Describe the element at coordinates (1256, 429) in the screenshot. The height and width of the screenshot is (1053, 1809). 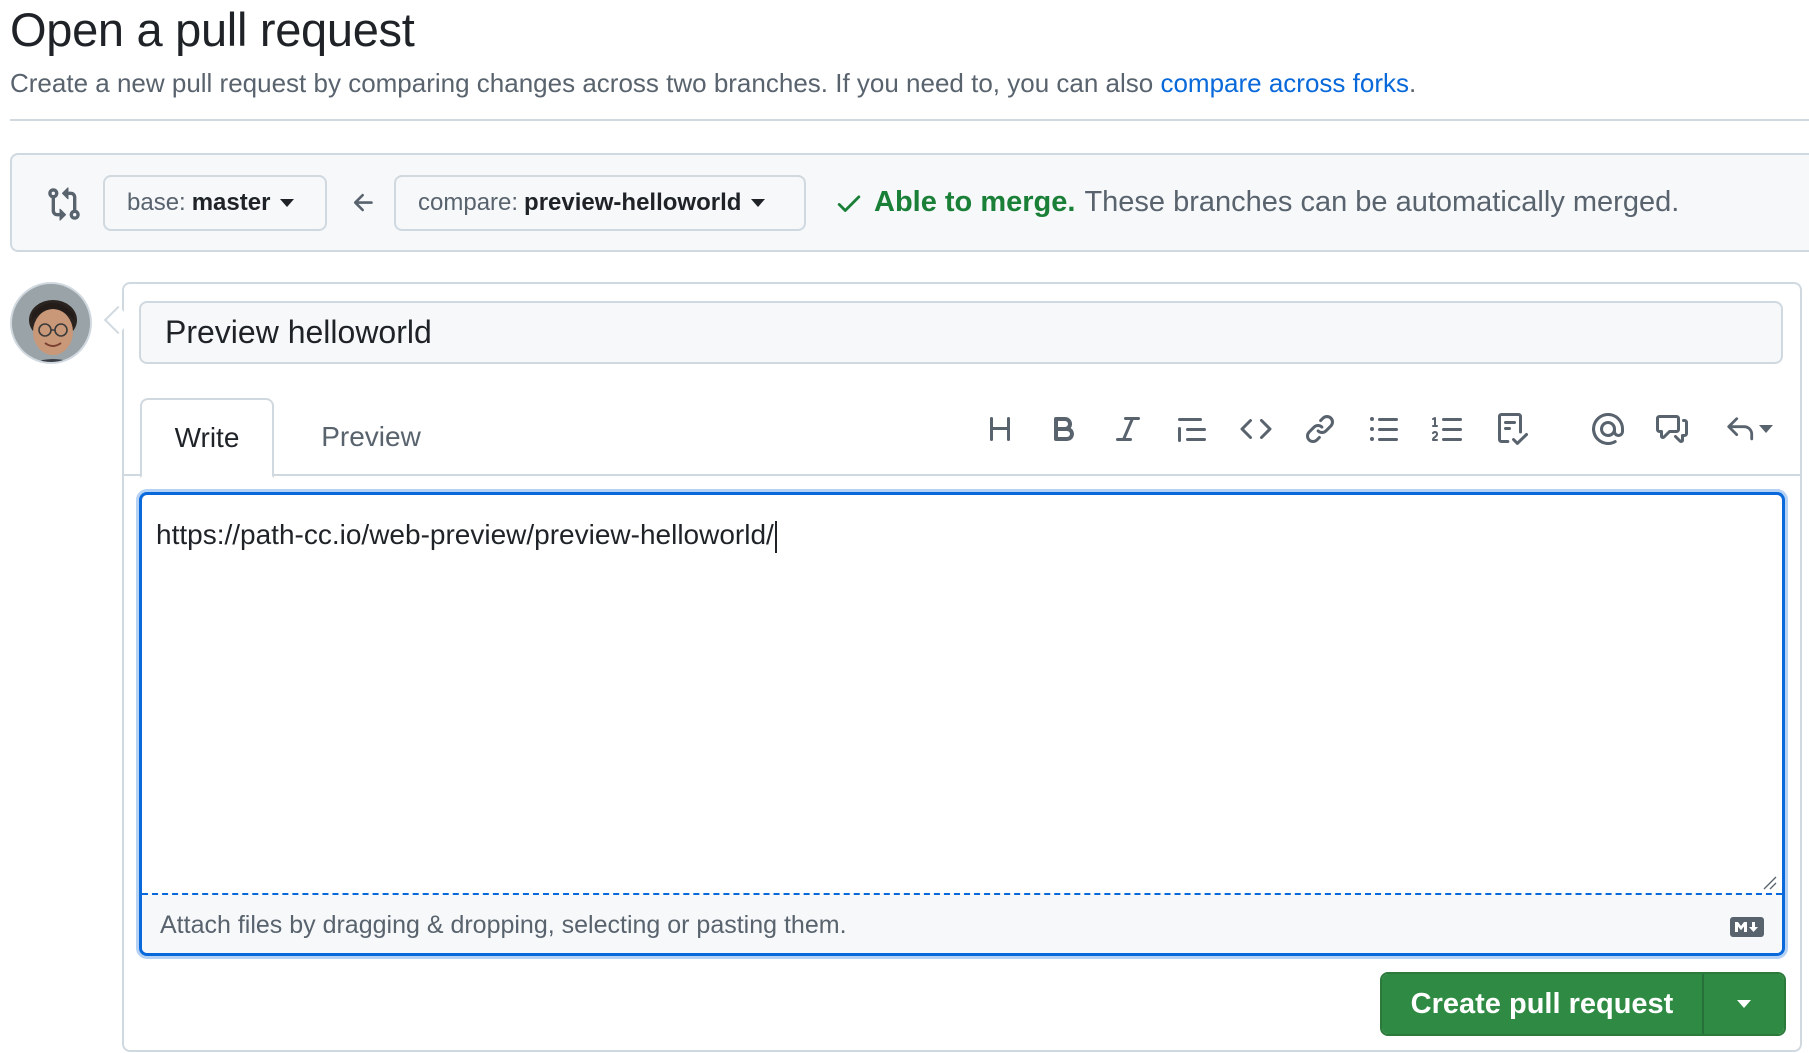
I see `code-icon` at that location.